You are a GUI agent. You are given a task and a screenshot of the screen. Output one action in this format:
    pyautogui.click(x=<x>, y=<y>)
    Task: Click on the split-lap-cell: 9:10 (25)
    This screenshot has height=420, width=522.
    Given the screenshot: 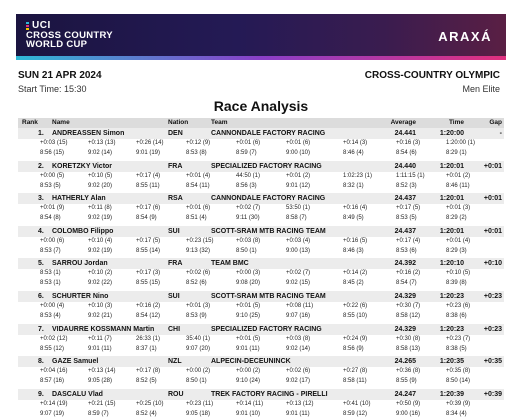 What is the action you would take?
    pyautogui.click(x=248, y=315)
    